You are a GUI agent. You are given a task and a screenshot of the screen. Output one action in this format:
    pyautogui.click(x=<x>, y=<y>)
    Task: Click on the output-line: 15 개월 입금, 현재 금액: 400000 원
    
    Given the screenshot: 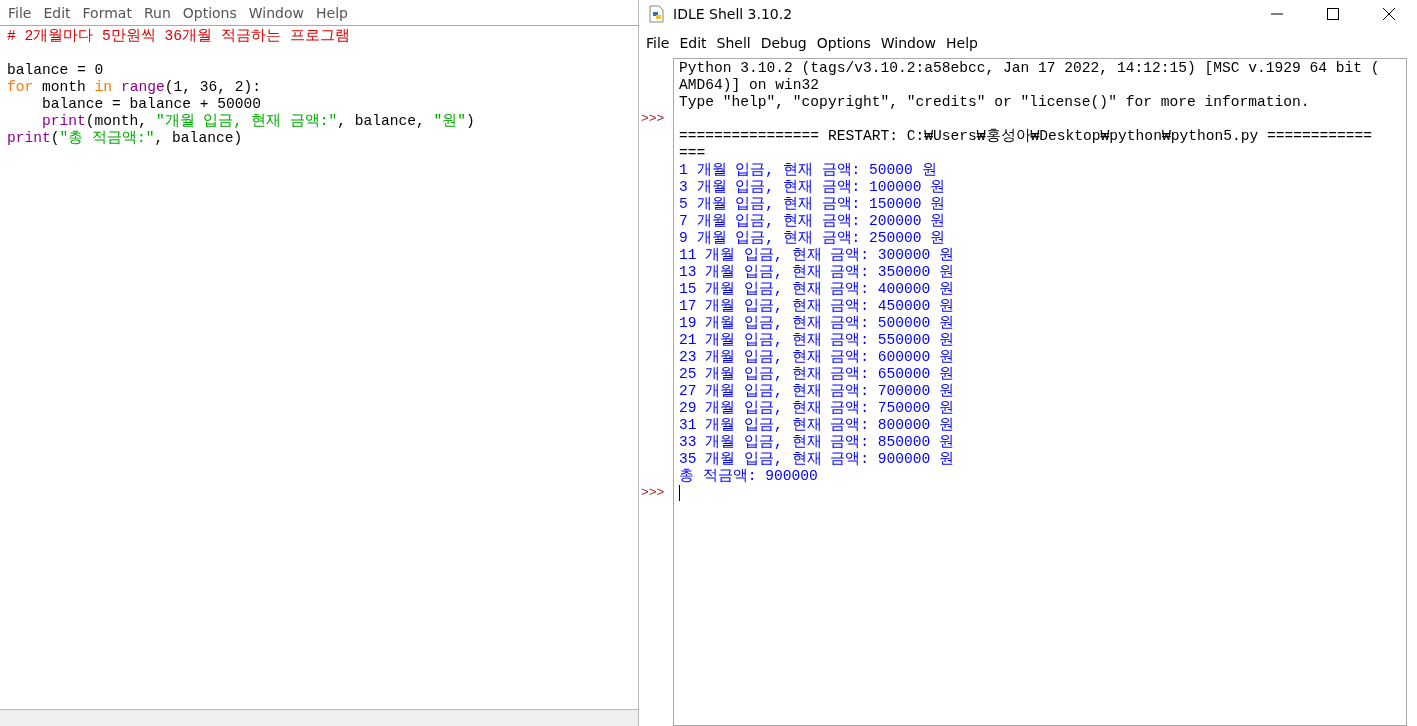 What is the action you would take?
    pyautogui.click(x=817, y=289)
    